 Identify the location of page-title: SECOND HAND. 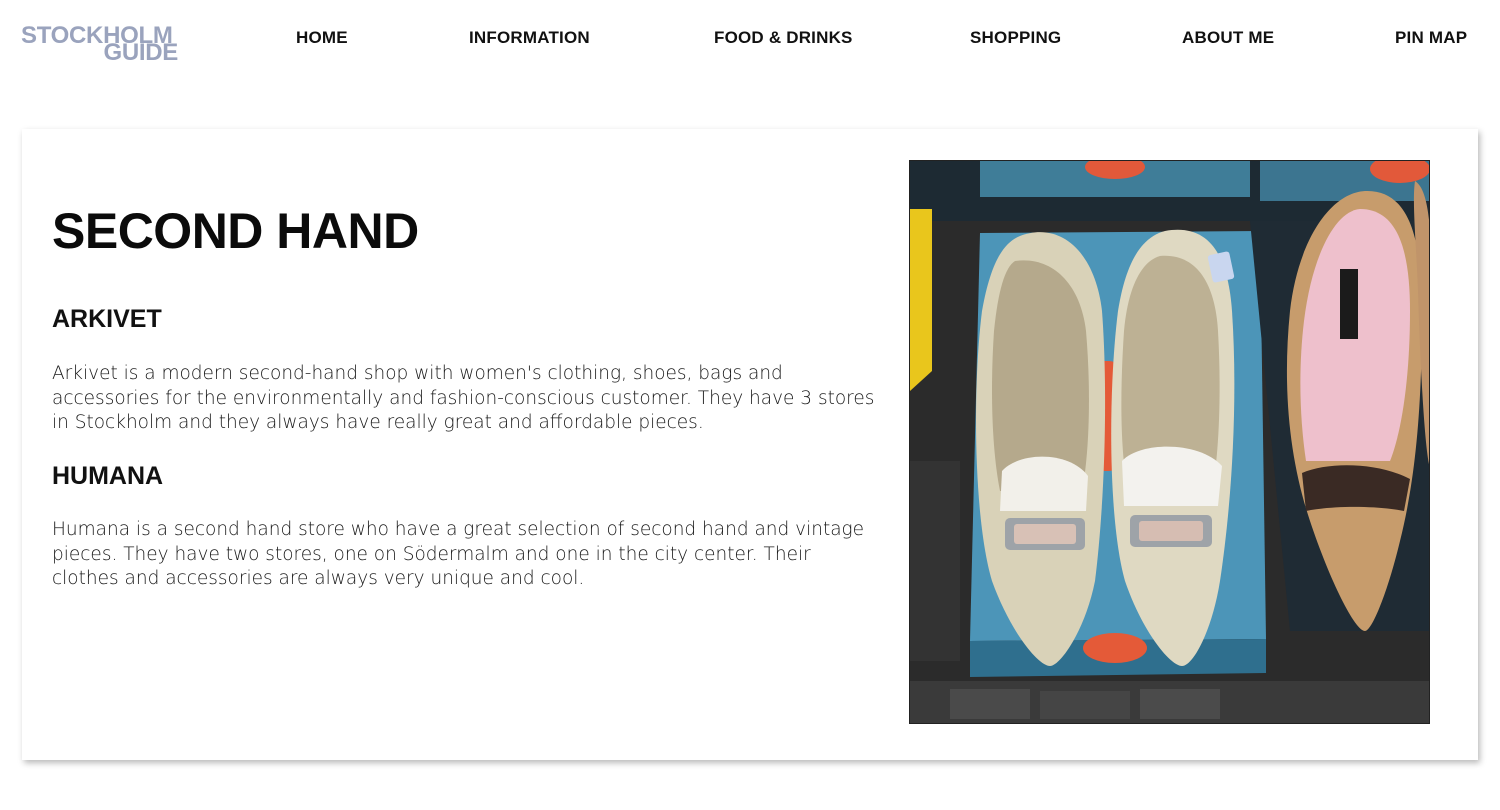
(235, 231).